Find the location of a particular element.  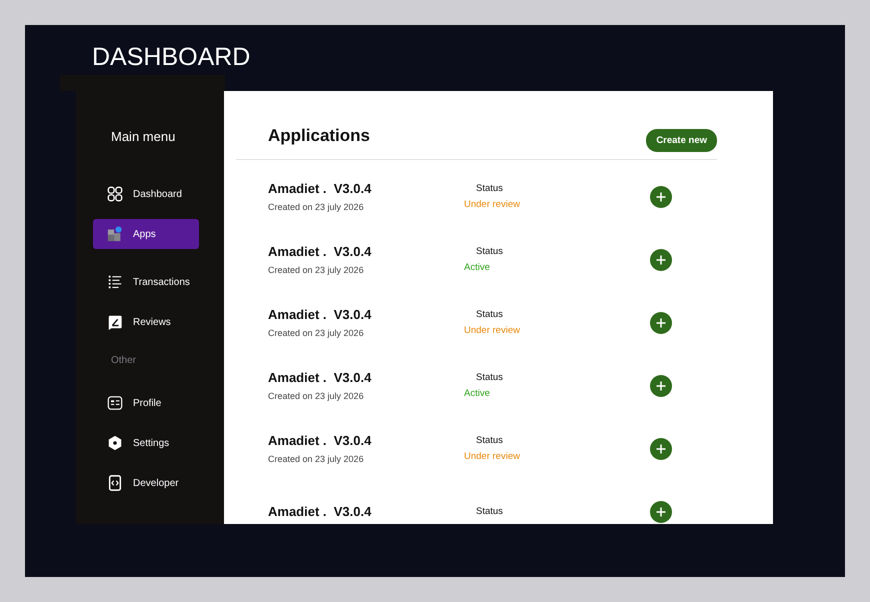

review-icon is located at coordinates (115, 322).